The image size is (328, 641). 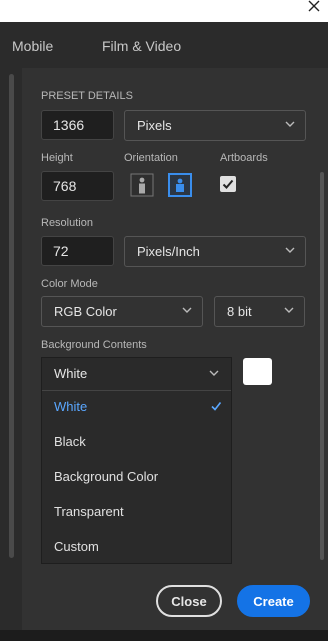 I want to click on resolution-unit-select: Pixels/Inch, so click(x=215, y=251).